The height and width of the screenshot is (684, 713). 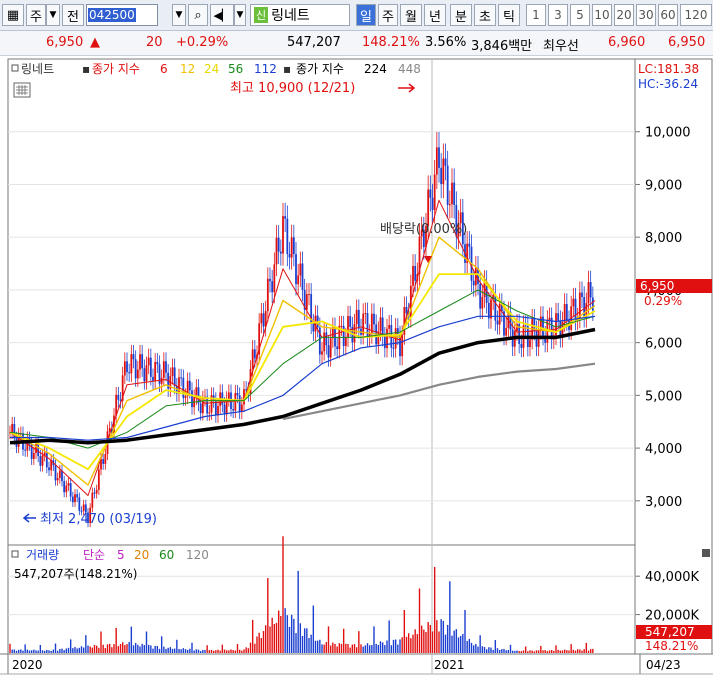 What do you see at coordinates (602, 15) in the screenshot?
I see `interval-10-button: 10` at bounding box center [602, 15].